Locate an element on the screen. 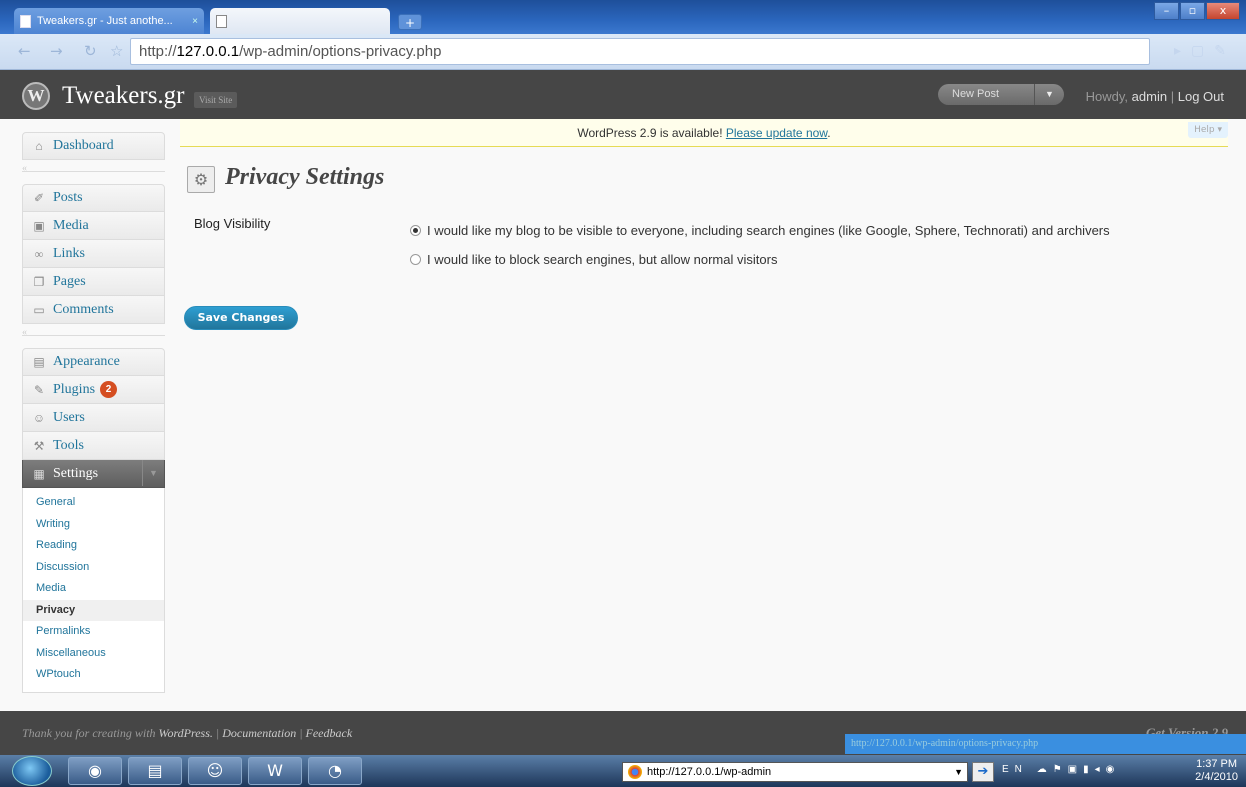 The image size is (1246, 787). submenu-item-writing: Writing is located at coordinates (93, 525).